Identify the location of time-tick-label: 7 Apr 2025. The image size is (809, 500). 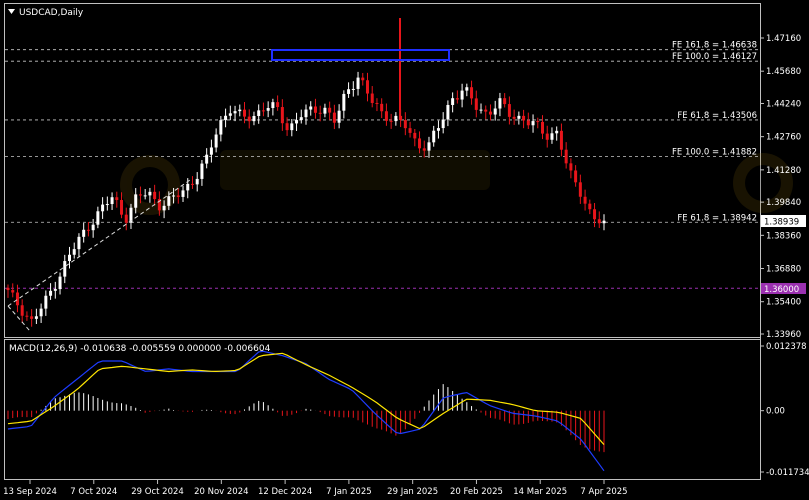
(603, 492).